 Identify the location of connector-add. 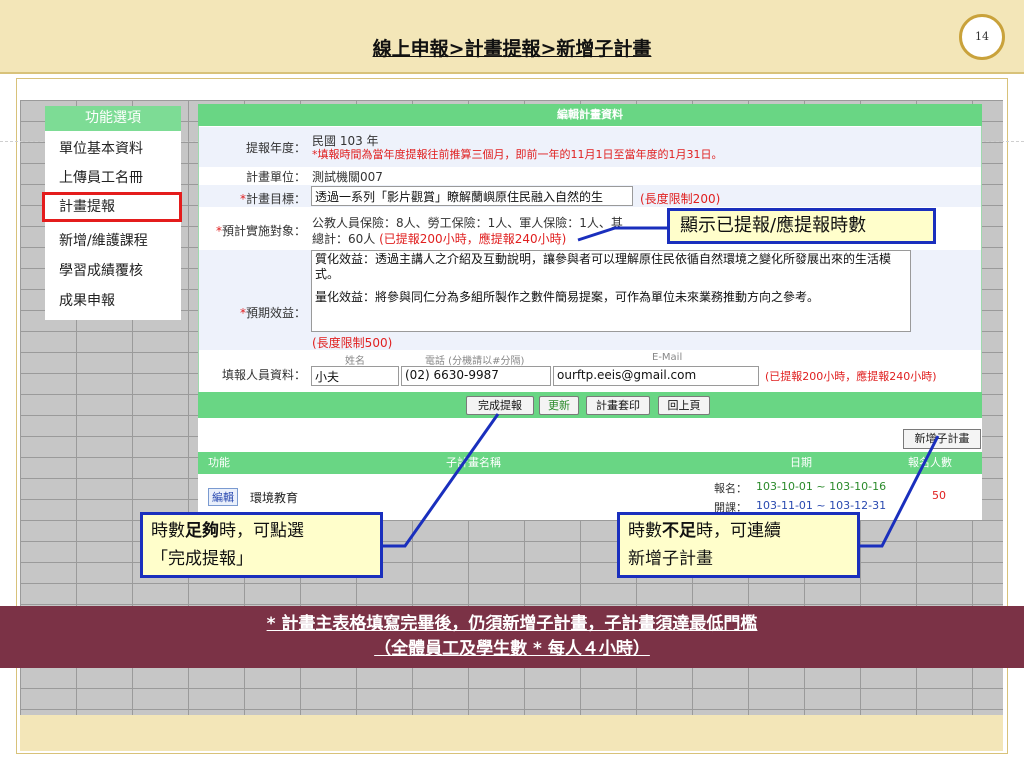
(899, 491).